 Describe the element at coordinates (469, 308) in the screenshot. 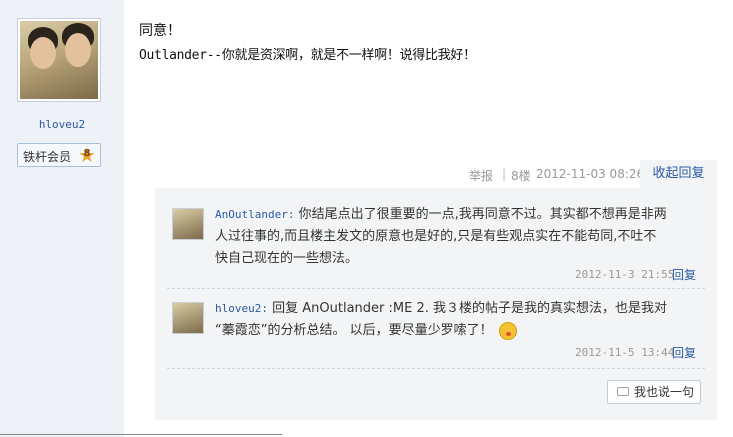

I see `comment-line: 回复 AnOutlander :ME 2. 我３楼的帖子是我的真实想法，也是我对` at that location.